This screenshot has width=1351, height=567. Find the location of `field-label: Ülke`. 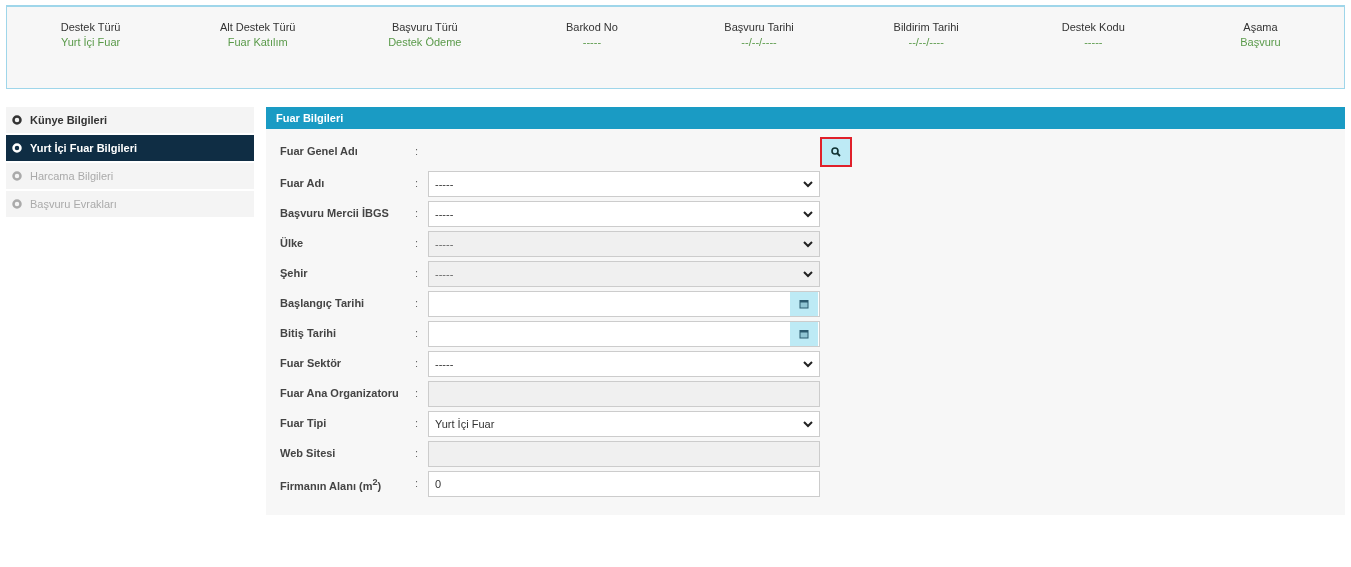

field-label: Ülke is located at coordinates (292, 242).